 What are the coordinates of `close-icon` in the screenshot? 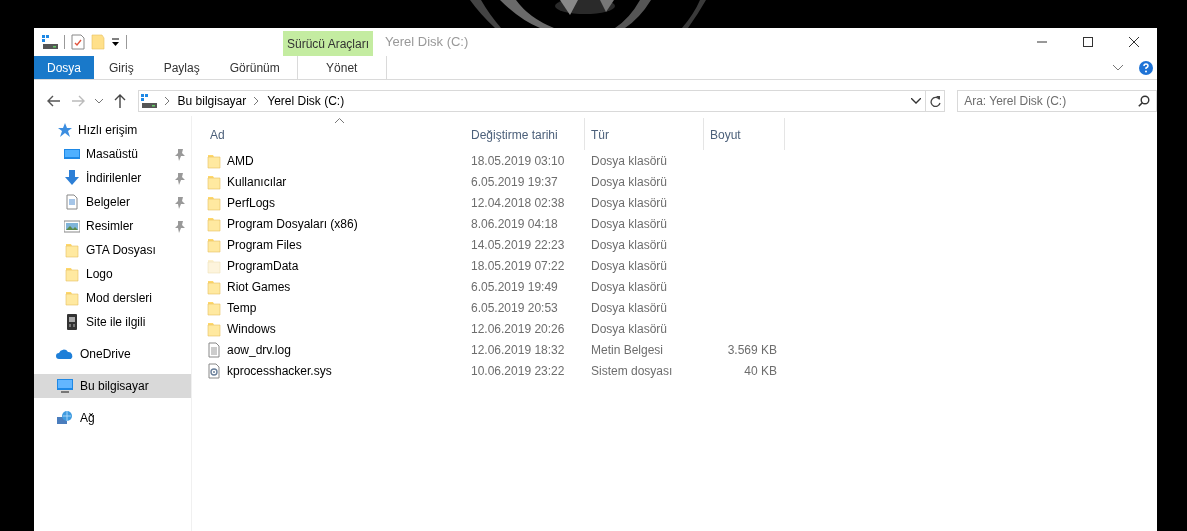 It's located at (1134, 42).